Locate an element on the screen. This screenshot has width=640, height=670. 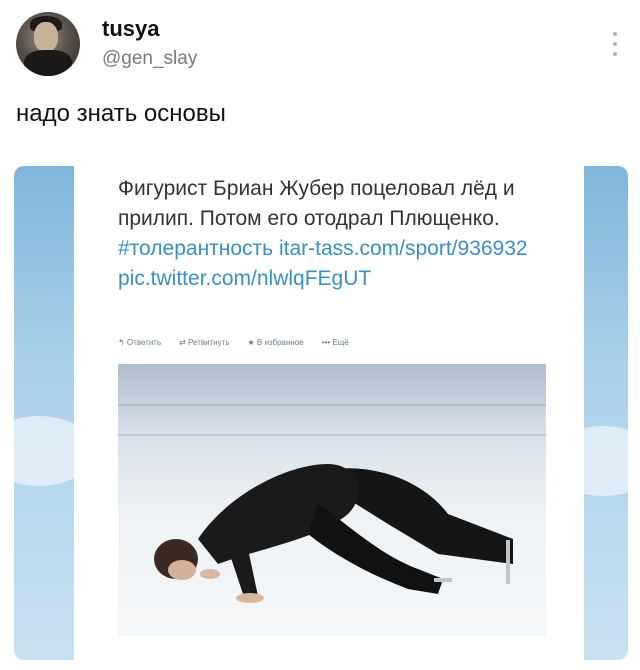
more-action: ••• Ещё is located at coordinates (335, 342).